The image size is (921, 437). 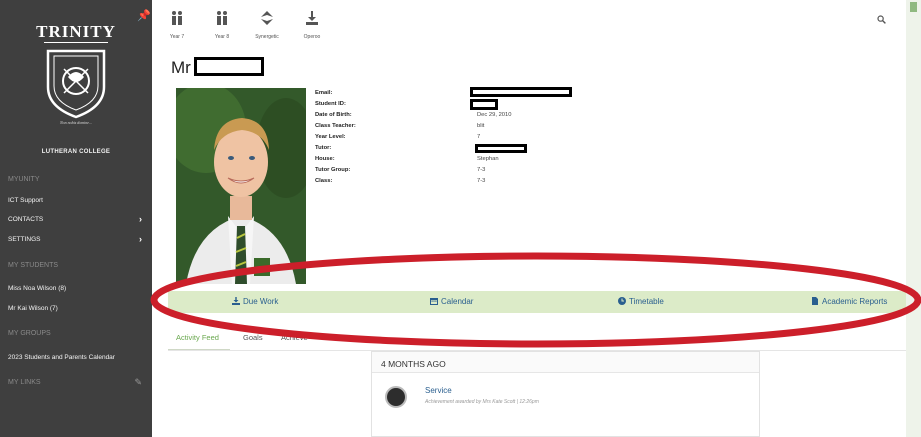 What do you see at coordinates (24, 239) in the screenshot?
I see `sidebar-item-label: SETTINGS` at bounding box center [24, 239].